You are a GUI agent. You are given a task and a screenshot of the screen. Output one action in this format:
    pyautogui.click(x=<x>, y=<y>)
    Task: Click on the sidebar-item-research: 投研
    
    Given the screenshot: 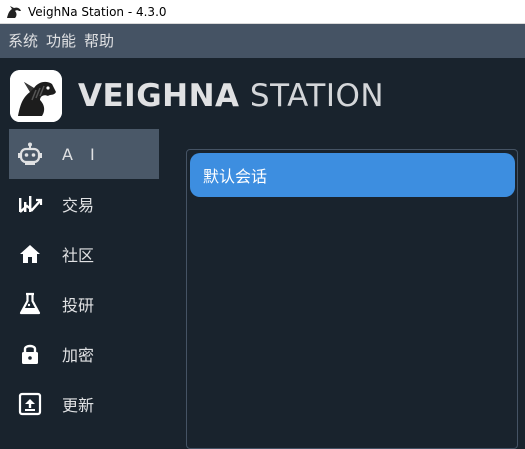 What is the action you would take?
    pyautogui.click(x=84, y=304)
    